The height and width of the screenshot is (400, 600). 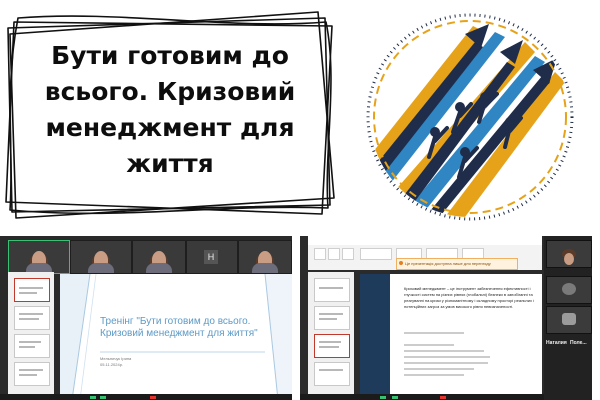 I want to click on slide-author: Мельничук Ірина, so click(x=116, y=358).